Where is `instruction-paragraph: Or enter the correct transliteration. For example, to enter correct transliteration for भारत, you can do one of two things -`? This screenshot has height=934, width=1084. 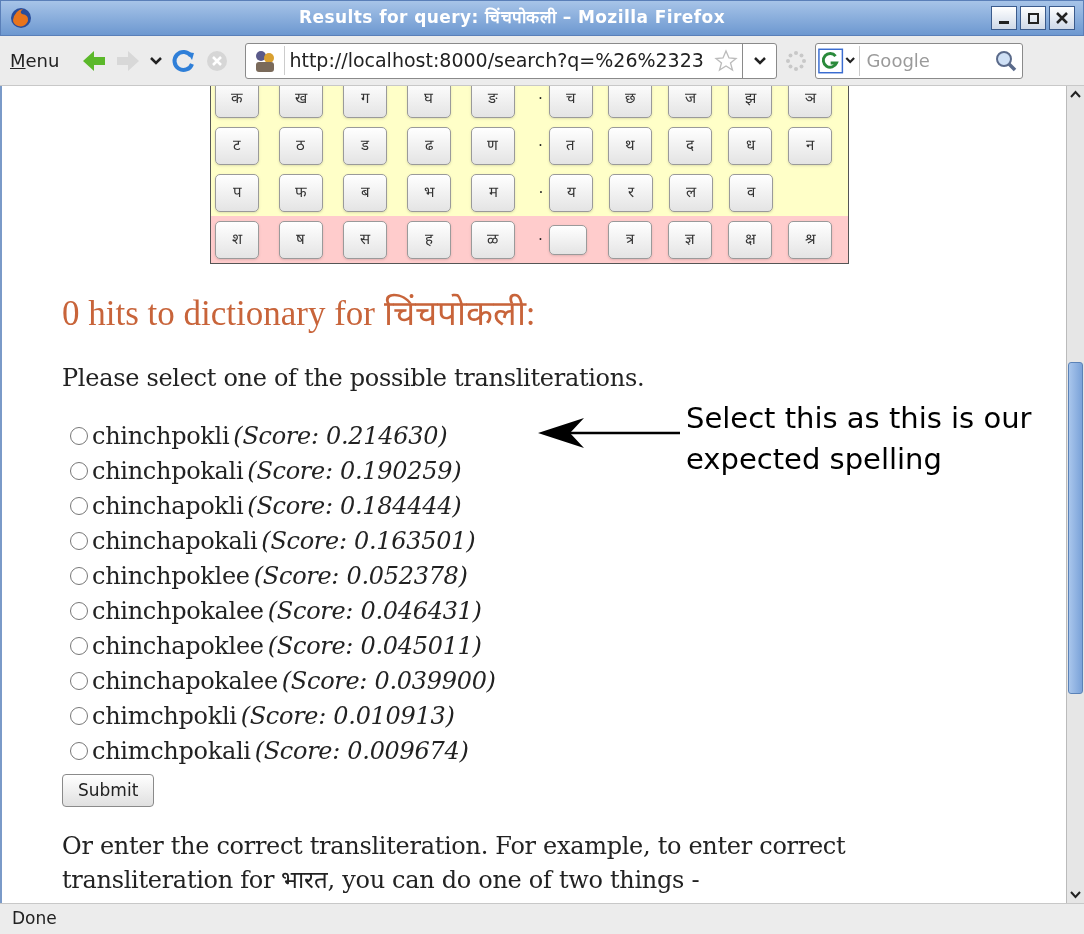
instruction-paragraph: Or enter the correct transliteration. For example, to enter correct transliteration for भारत, you can do one of two things - is located at coordinates (454, 863).